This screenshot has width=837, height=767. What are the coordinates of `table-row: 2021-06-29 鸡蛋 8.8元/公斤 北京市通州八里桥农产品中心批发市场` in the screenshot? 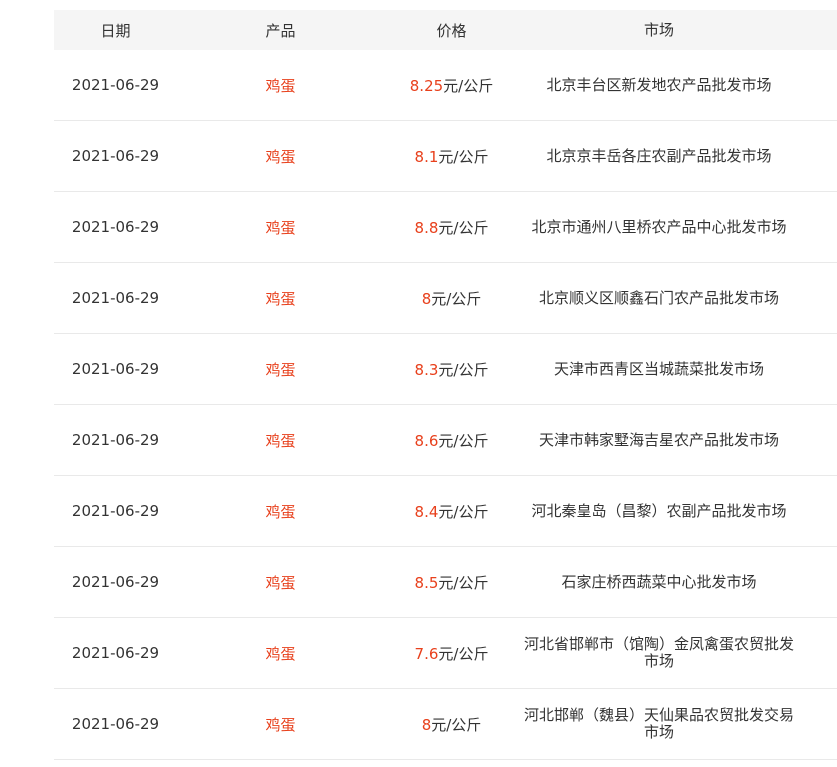 It's located at (445, 227).